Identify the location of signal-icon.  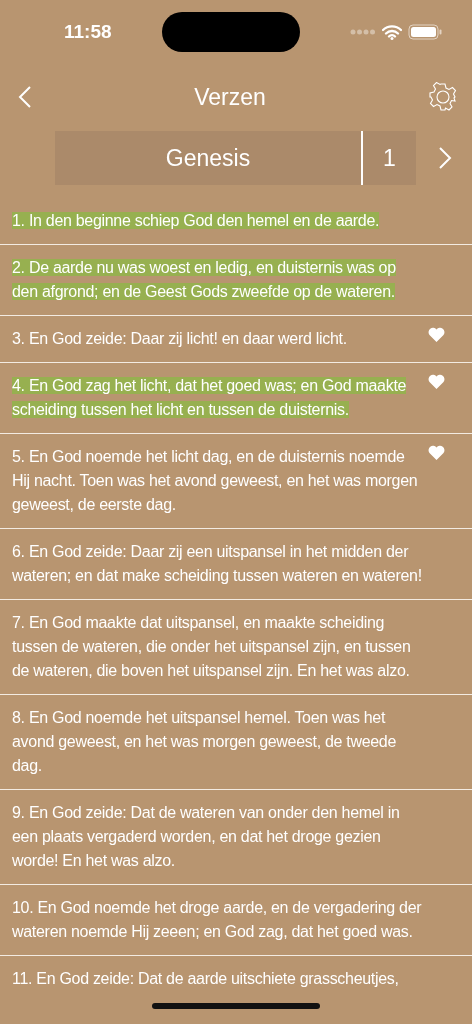
(363, 32).